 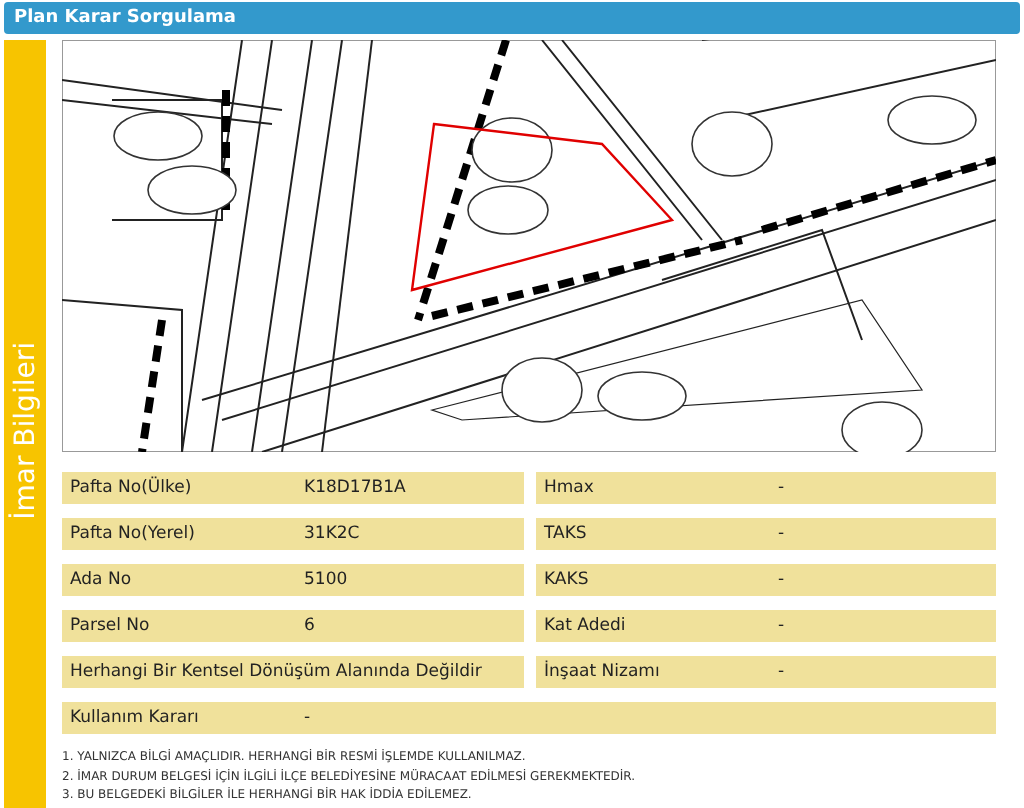 What do you see at coordinates (132, 488) in the screenshot?
I see `field-label: Pafta No(Ülke)` at bounding box center [132, 488].